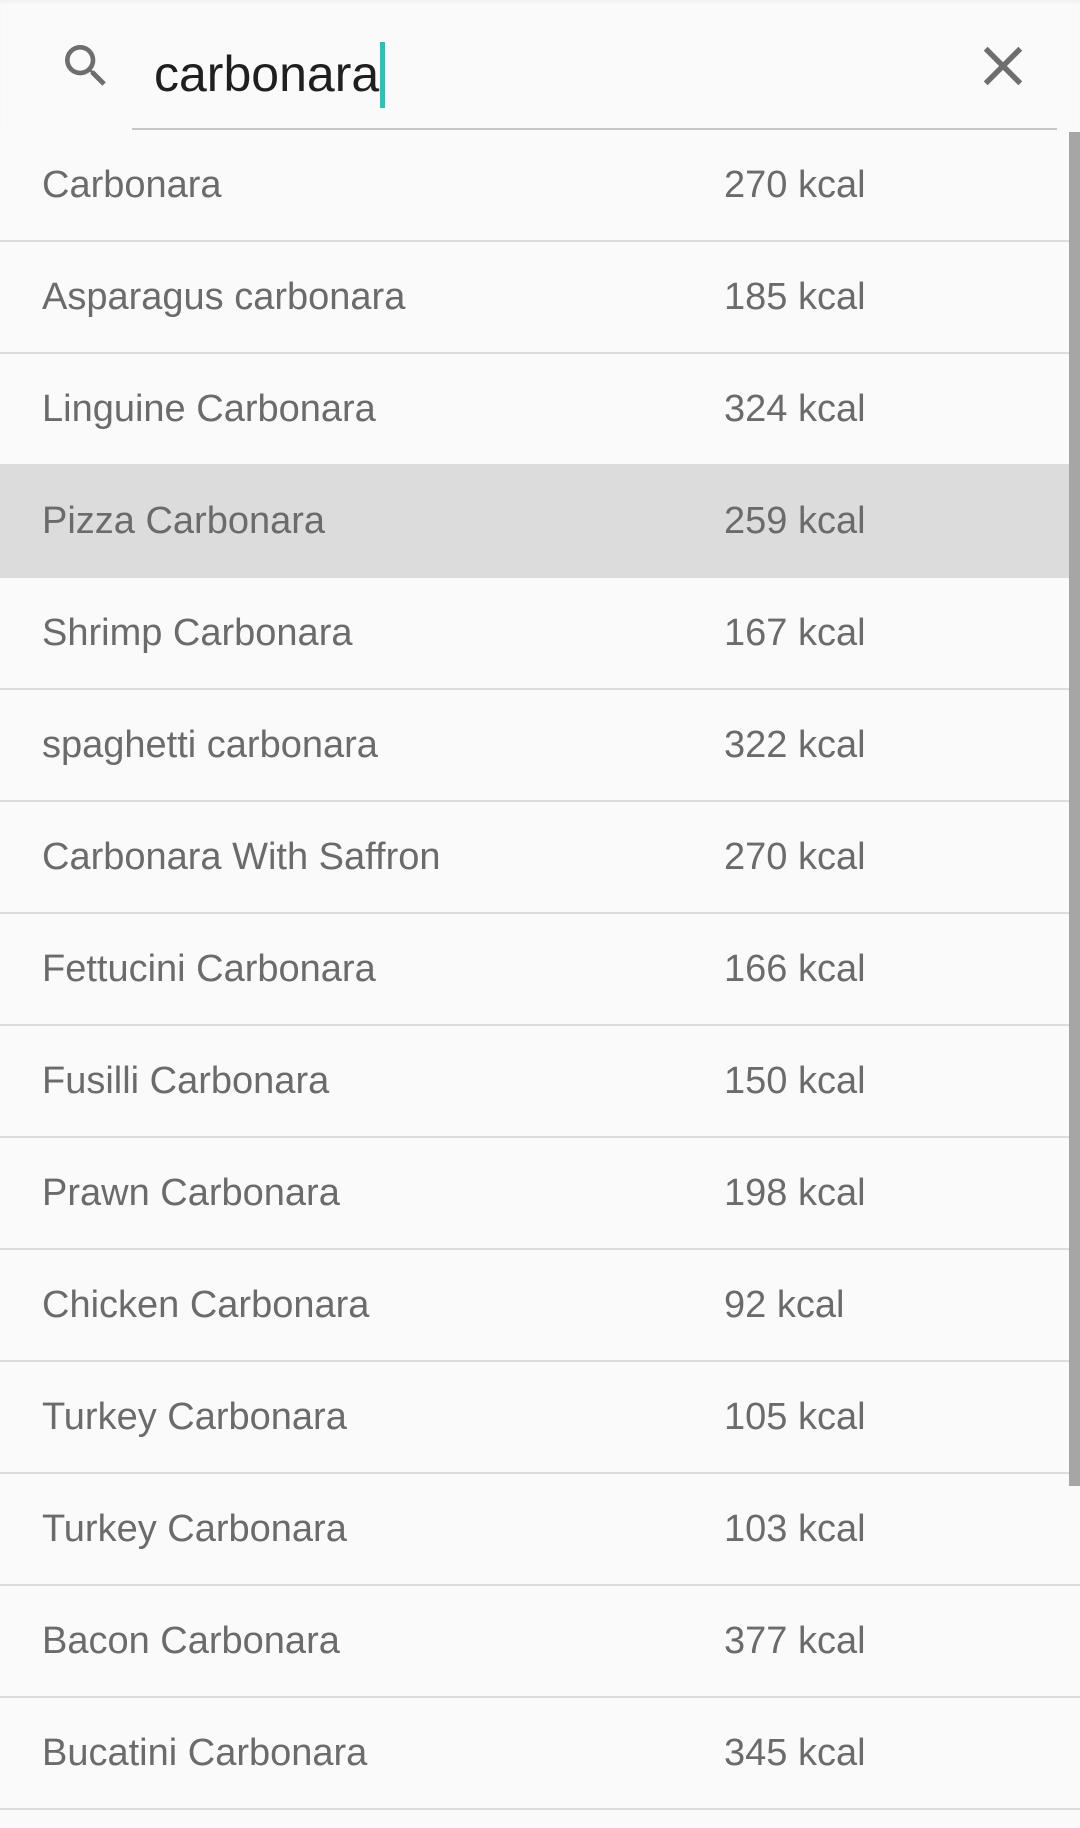 This screenshot has height=1828, width=1080. Describe the element at coordinates (132, 185) in the screenshot. I see `food-name: Carbonara` at that location.